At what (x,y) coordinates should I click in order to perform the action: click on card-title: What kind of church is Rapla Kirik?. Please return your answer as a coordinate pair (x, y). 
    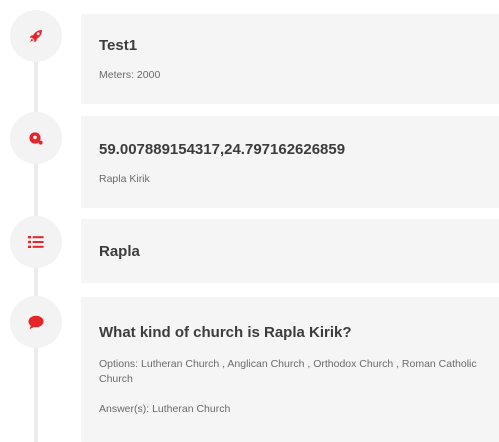
    Looking at the image, I should click on (225, 332).